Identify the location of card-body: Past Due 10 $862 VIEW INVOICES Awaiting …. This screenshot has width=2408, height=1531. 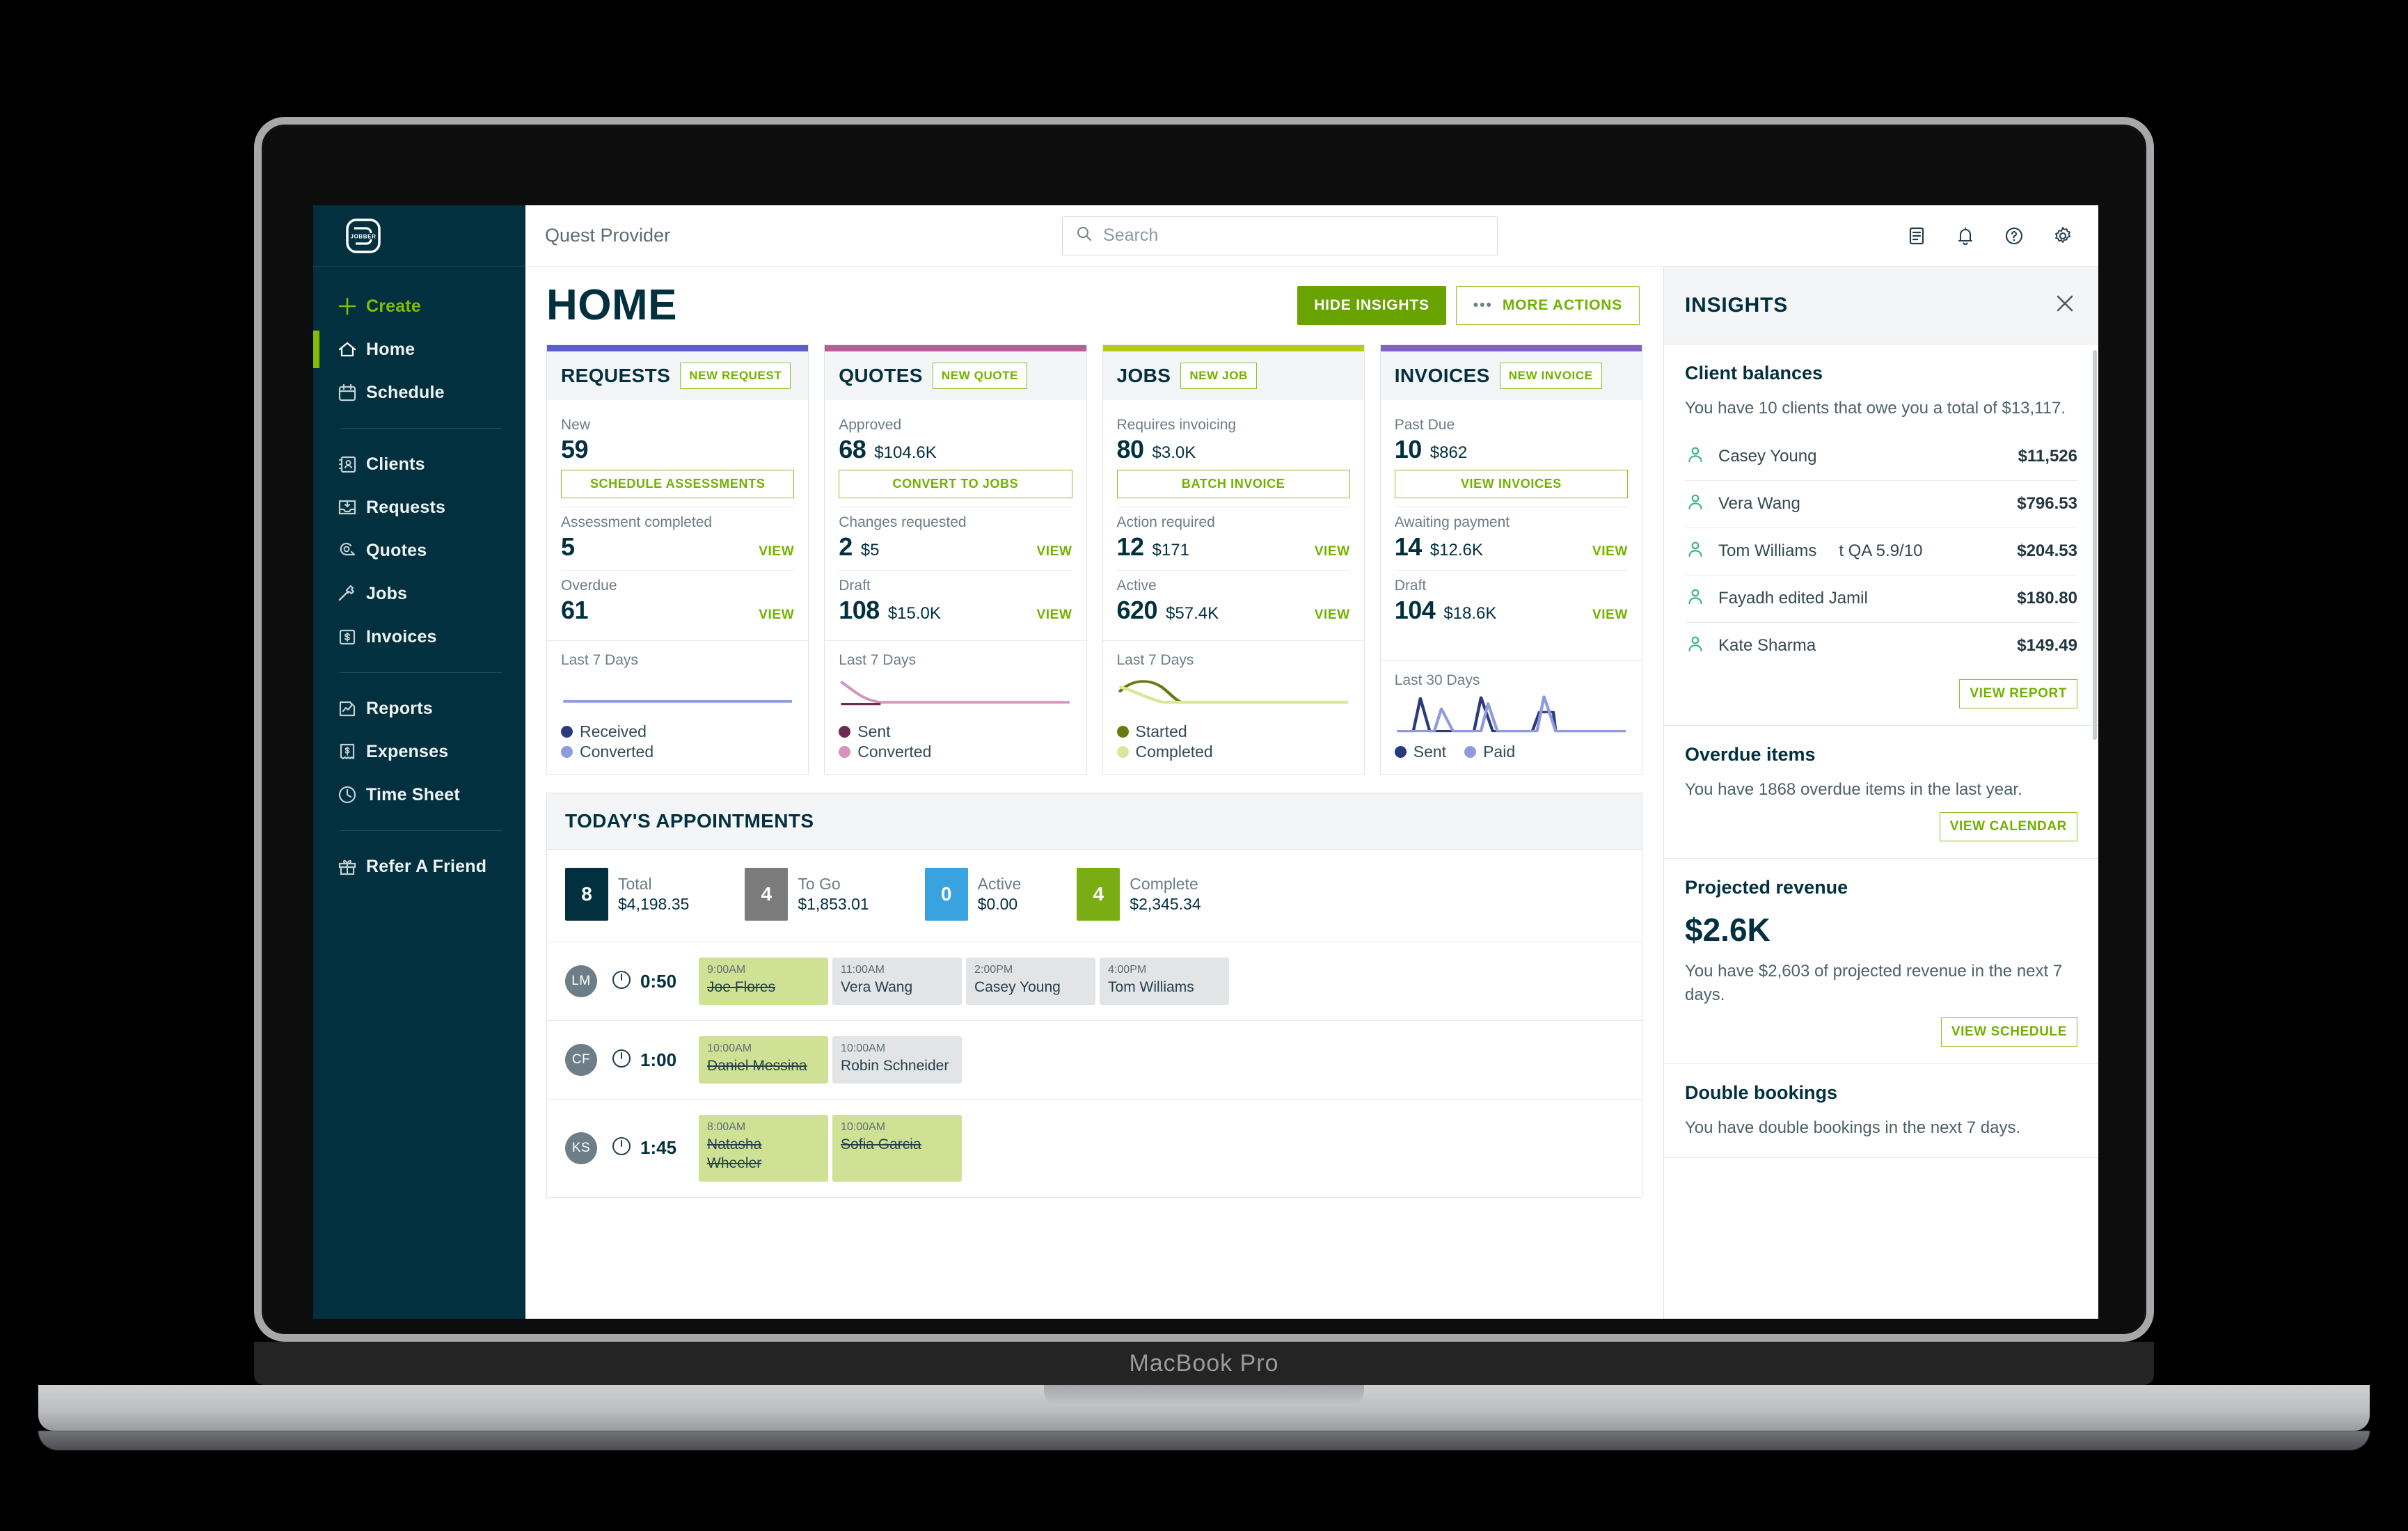
(1511, 520).